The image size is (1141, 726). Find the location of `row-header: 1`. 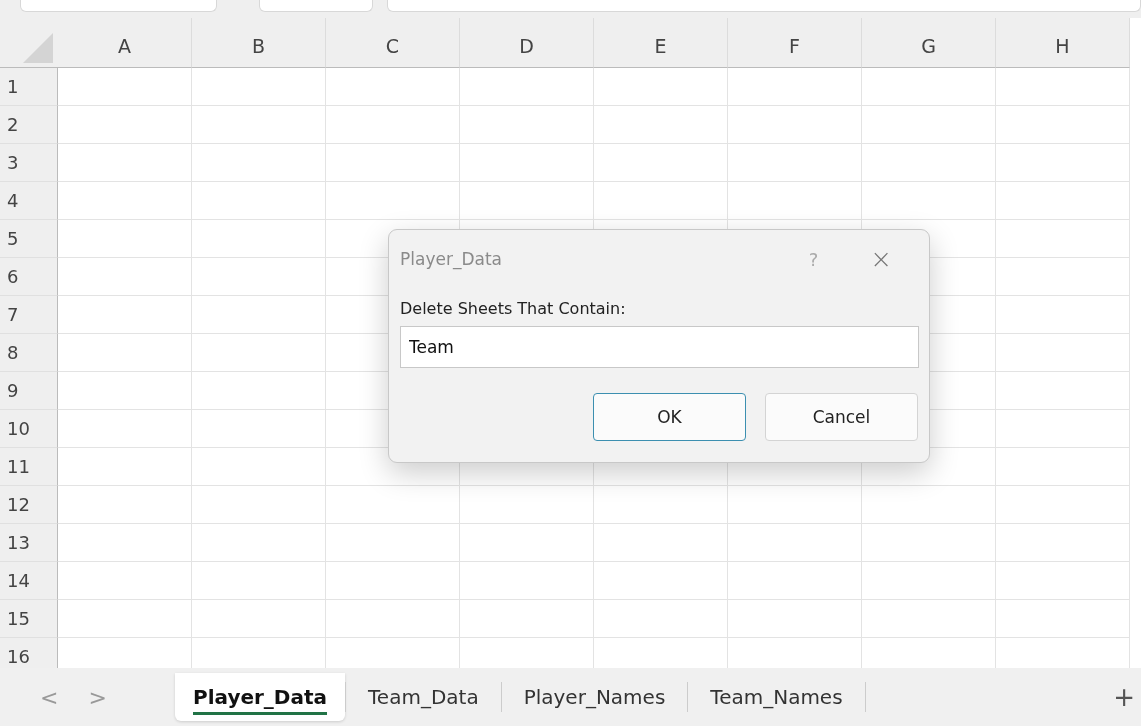

row-header: 1 is located at coordinates (29, 87).